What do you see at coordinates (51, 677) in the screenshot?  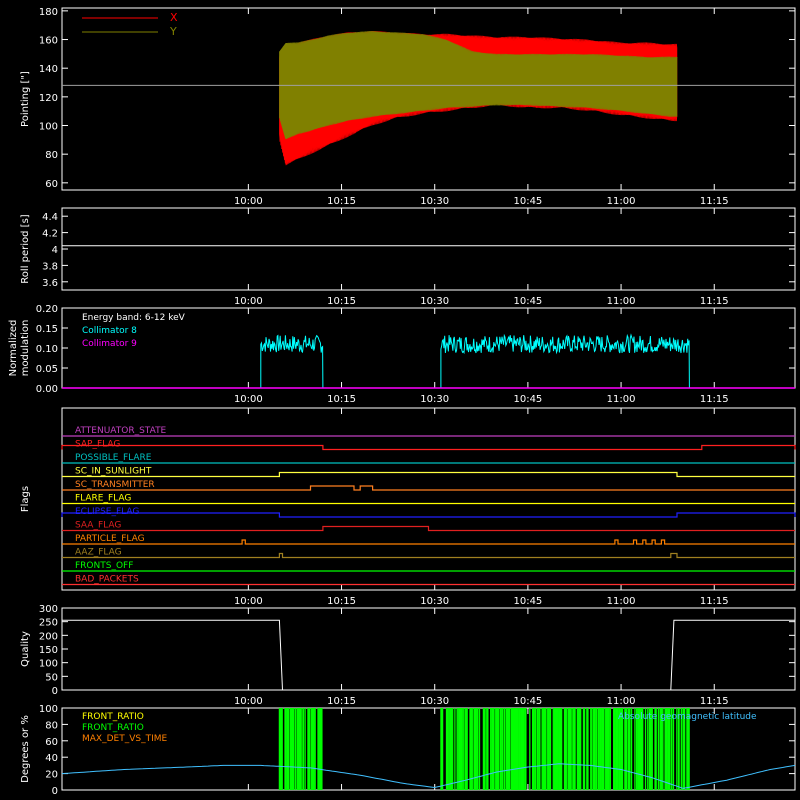 I see `quality-ytick-label: 50` at bounding box center [51, 677].